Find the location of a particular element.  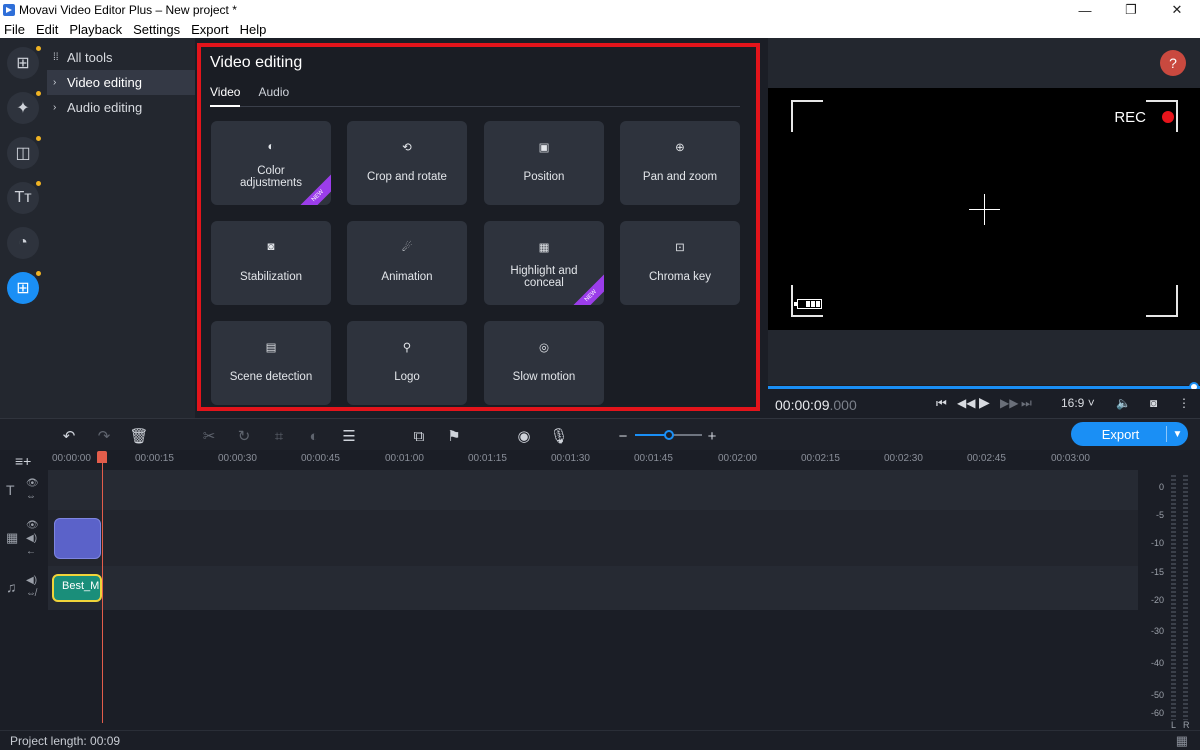

tile-scene-detection: ▤ Scene detection is located at coordinates (271, 363).